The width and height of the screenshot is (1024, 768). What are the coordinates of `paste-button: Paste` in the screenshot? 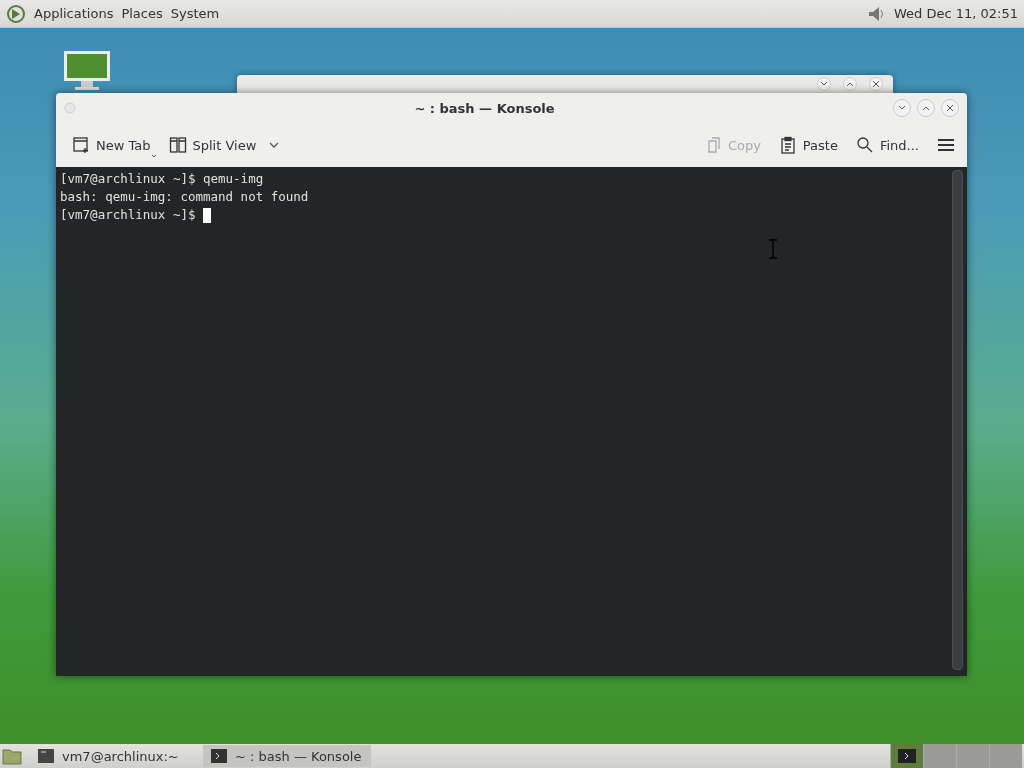 It's located at (808, 145).